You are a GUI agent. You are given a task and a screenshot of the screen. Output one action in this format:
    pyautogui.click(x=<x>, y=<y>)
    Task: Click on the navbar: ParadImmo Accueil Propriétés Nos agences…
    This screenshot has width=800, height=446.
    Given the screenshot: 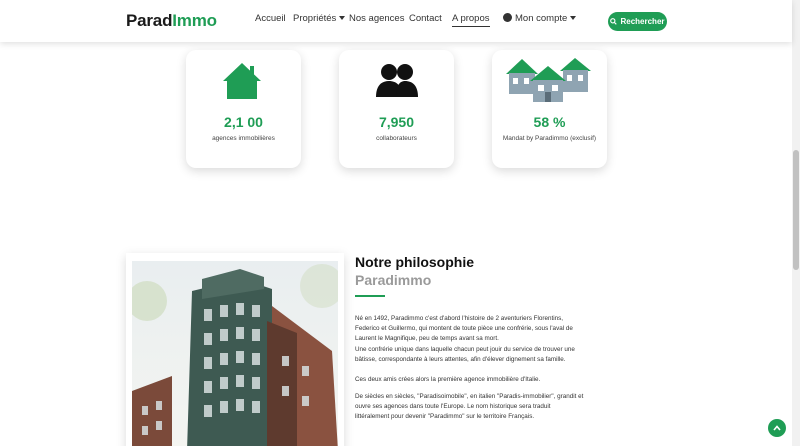 What is the action you would take?
    pyautogui.click(x=396, y=21)
    